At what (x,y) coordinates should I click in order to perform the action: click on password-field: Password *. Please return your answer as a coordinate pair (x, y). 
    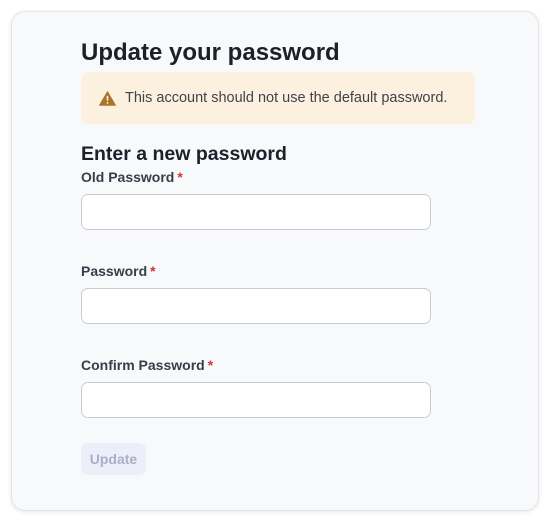
    Looking at the image, I should click on (278, 293).